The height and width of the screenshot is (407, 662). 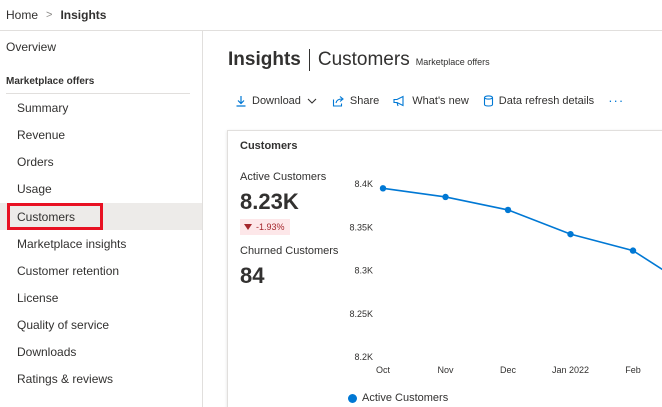 What do you see at coordinates (363, 59) in the screenshot?
I see `page-title-sub: Customers` at bounding box center [363, 59].